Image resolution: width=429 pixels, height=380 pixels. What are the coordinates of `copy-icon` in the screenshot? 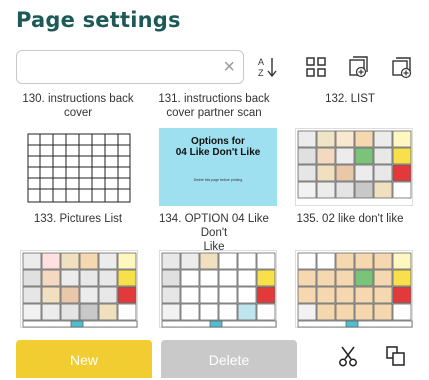 It's located at (396, 356).